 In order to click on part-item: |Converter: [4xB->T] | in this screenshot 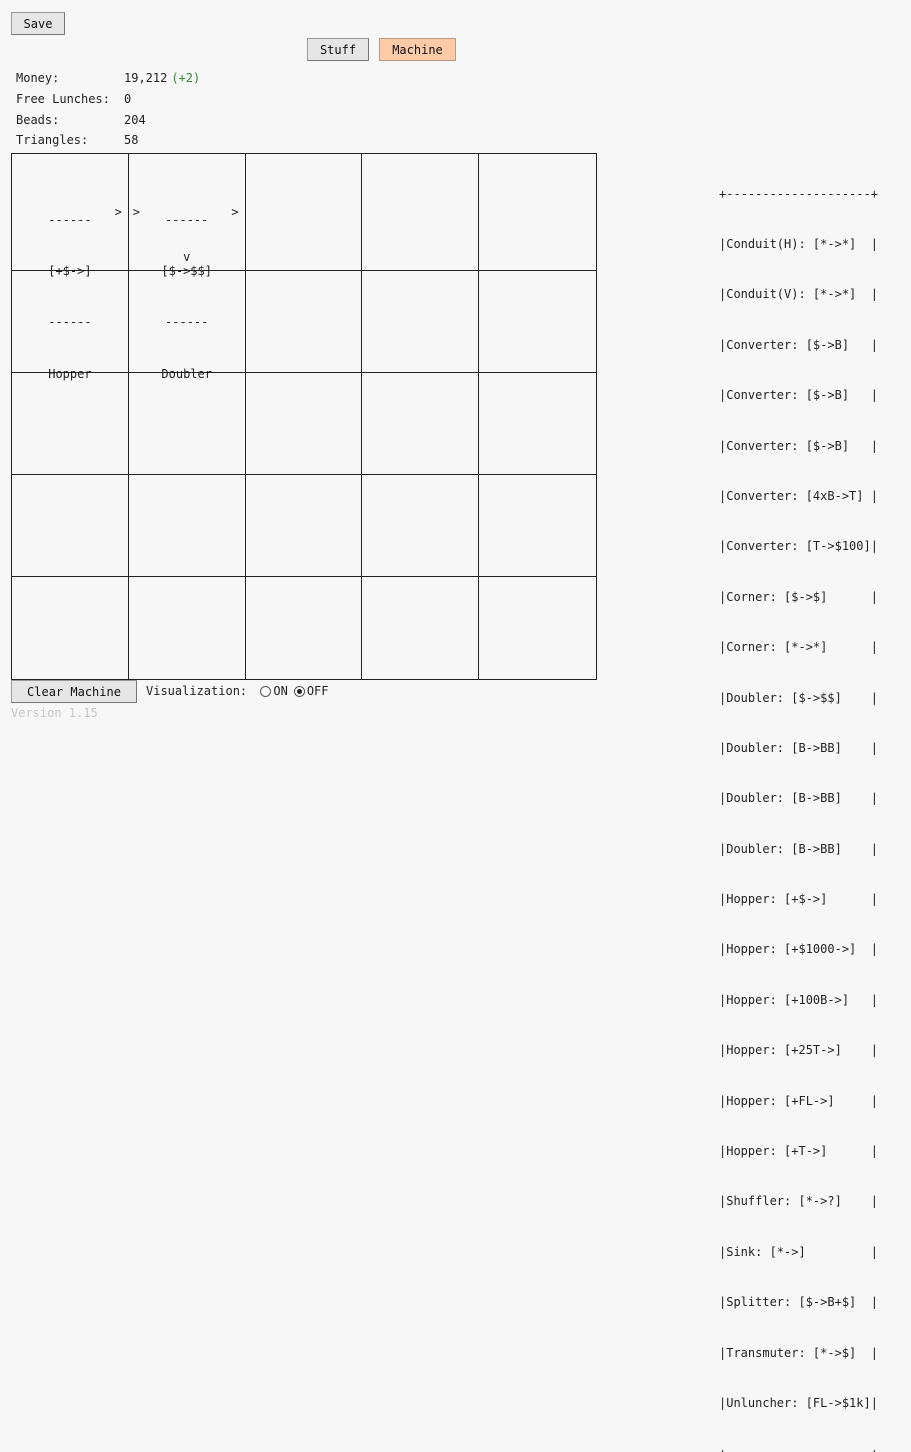, I will do `click(798, 496)`.